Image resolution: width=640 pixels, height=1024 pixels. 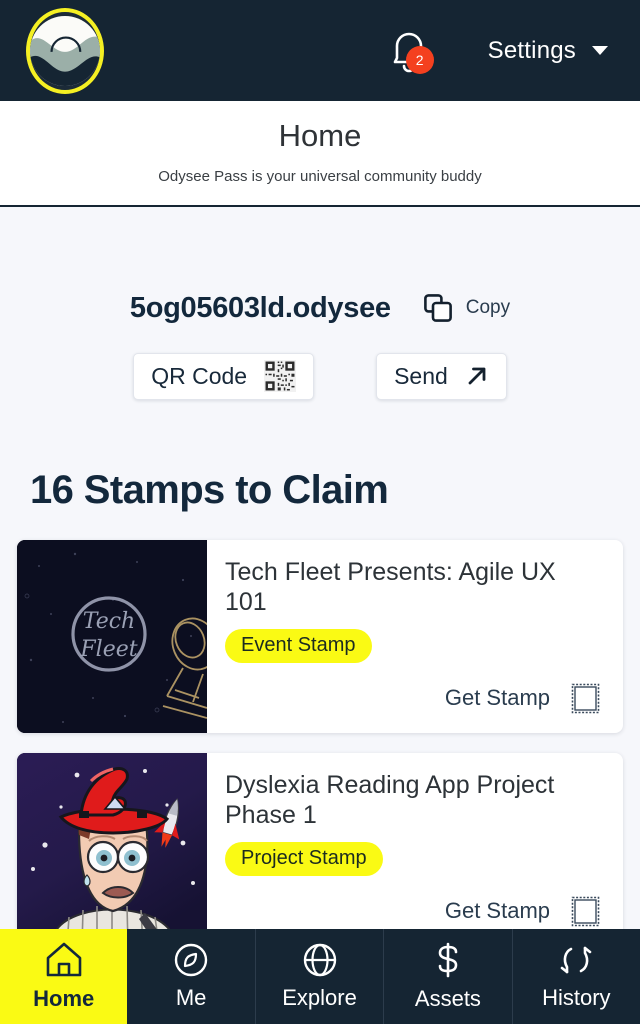 I want to click on copy-icon, so click(x=437, y=308).